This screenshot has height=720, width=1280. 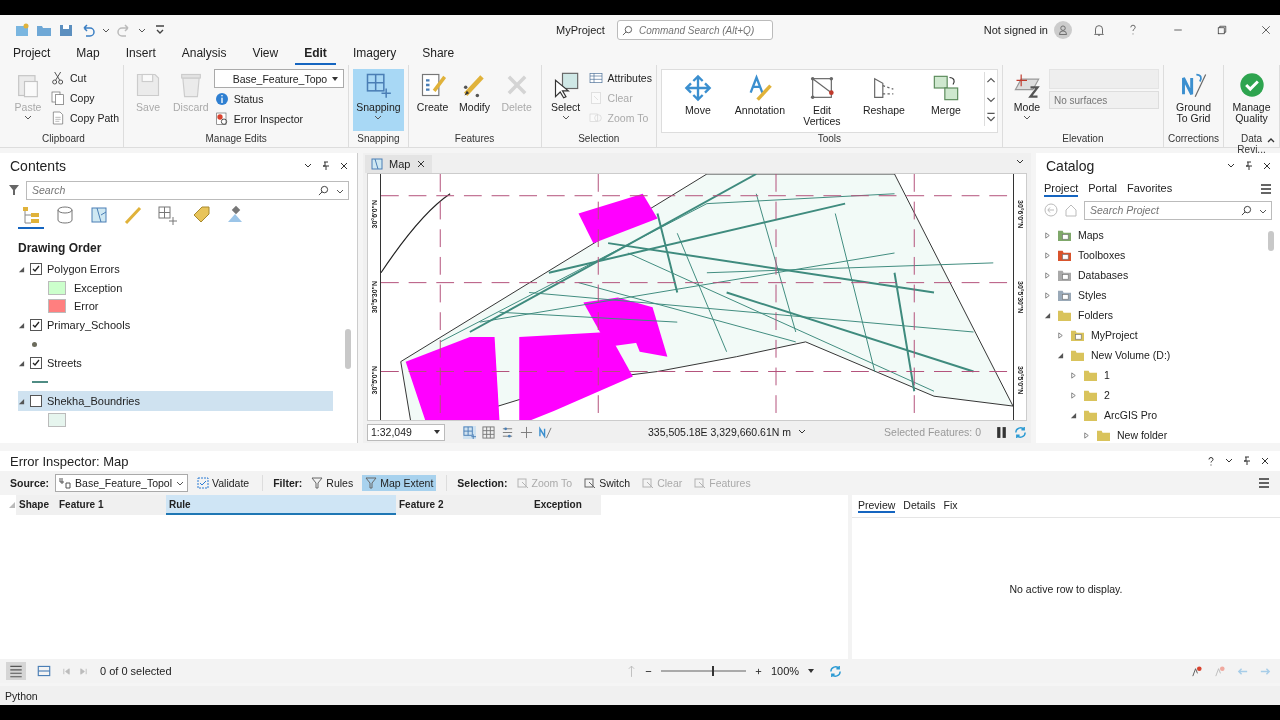 I want to click on column-header: Shape, so click(x=36, y=505).